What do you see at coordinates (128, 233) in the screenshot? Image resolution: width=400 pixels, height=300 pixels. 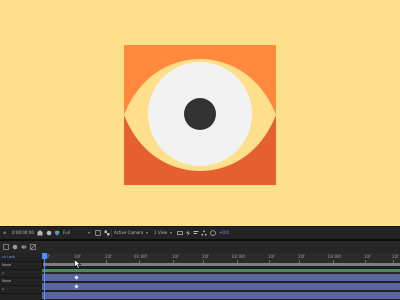 I see `camera-view-select: Active Camera` at bounding box center [128, 233].